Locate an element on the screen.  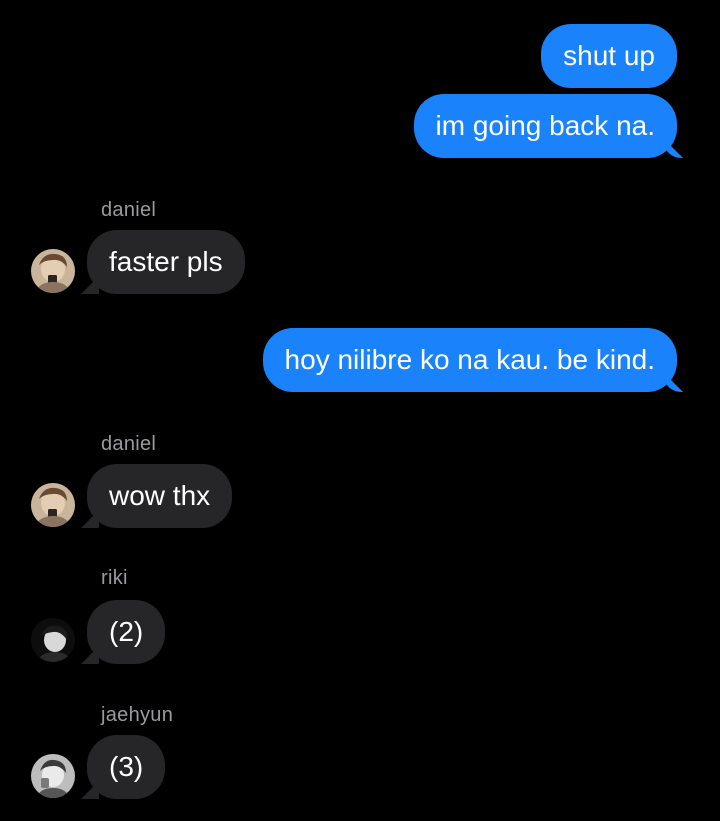
outgoing-message-bubble: im going back na. is located at coordinates (545, 126).